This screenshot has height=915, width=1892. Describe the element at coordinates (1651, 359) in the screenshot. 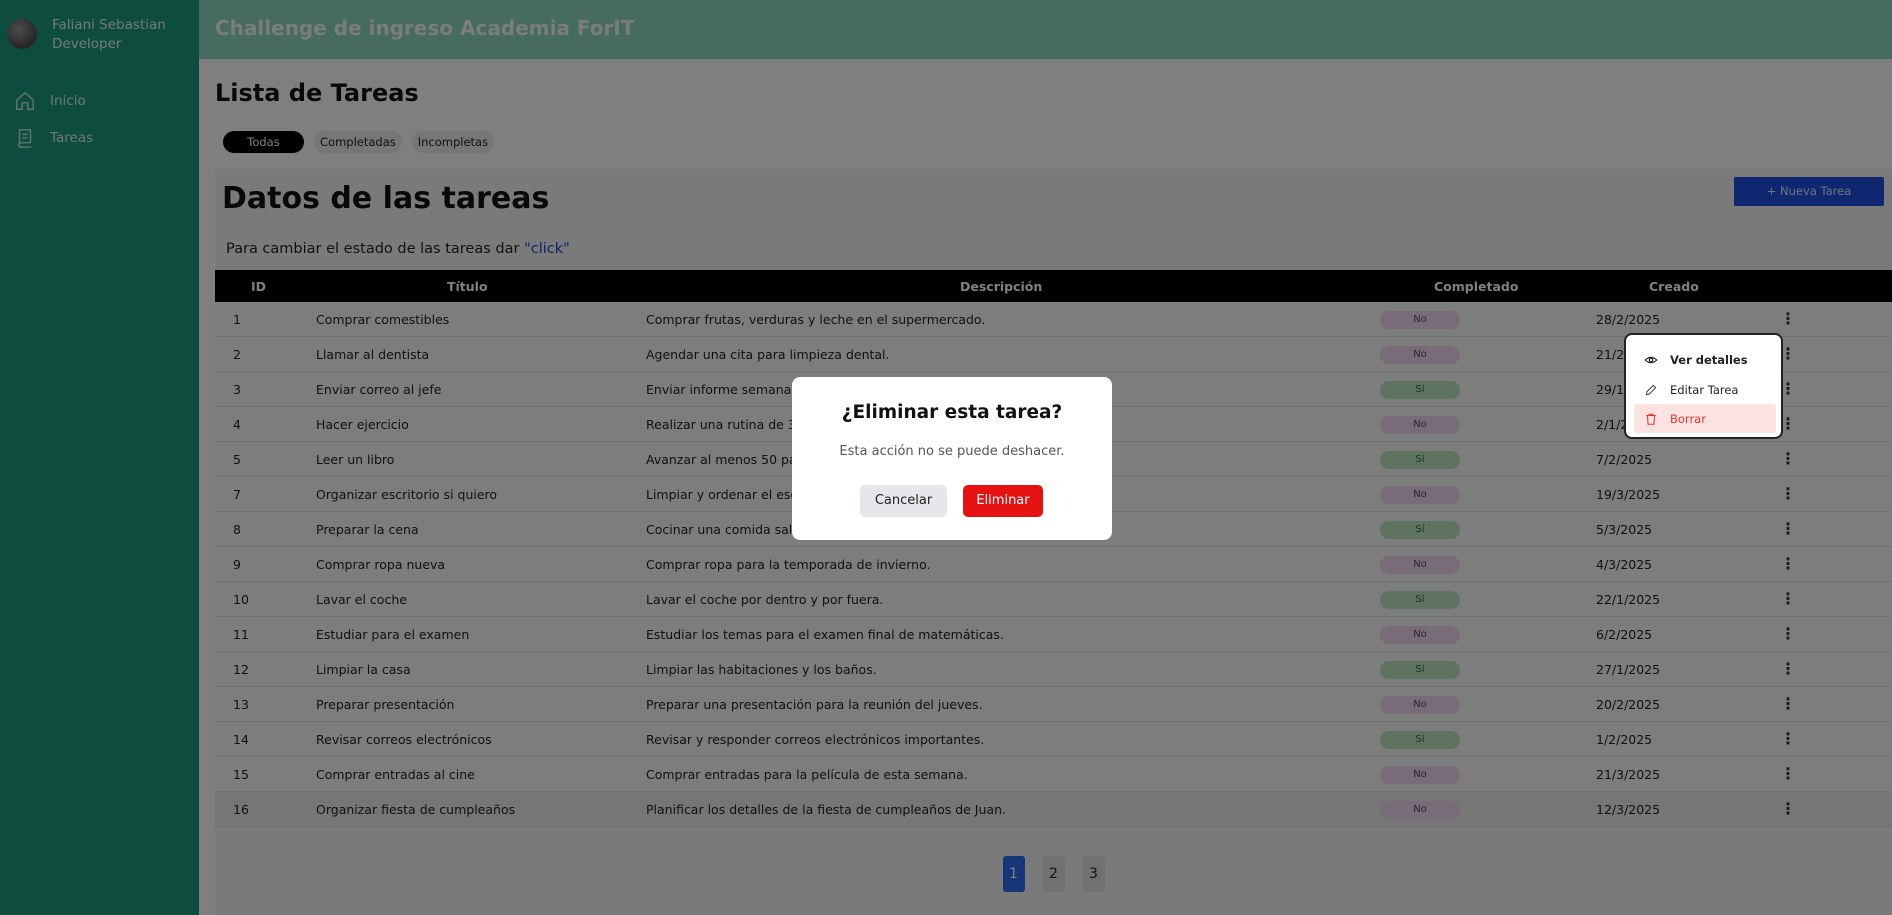

I see `eye-icon` at that location.